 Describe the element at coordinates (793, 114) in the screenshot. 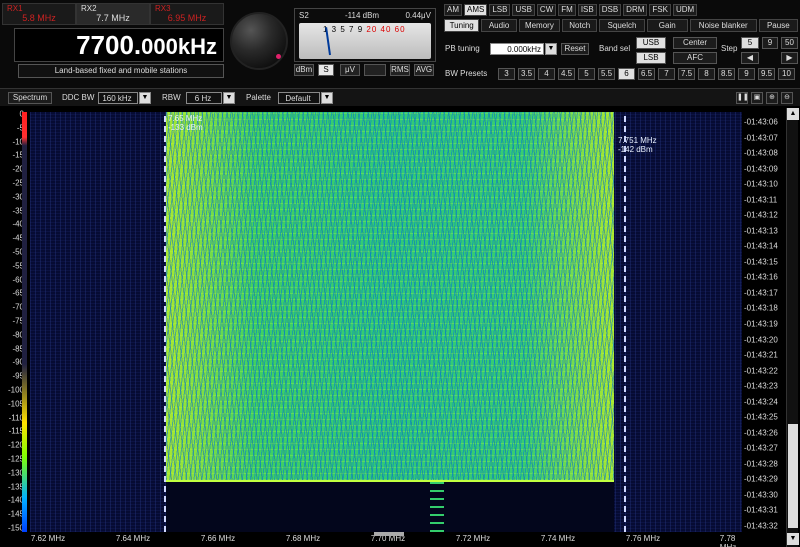

I see `scroll-up-icon: ▲` at that location.